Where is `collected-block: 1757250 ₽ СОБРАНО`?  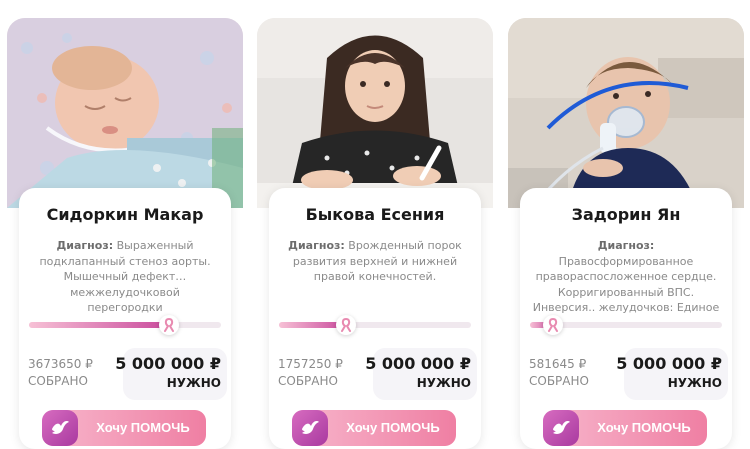
collected-block: 1757250 ₽ СОБРАНО is located at coordinates (310, 373).